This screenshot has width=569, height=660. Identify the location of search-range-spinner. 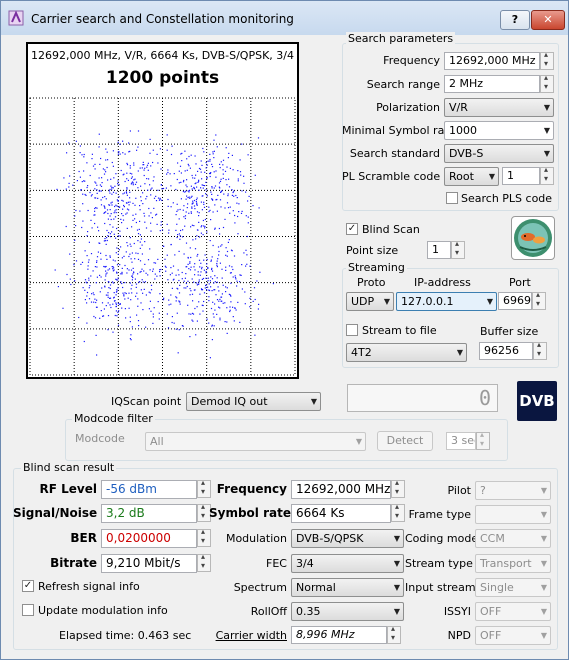
(547, 83).